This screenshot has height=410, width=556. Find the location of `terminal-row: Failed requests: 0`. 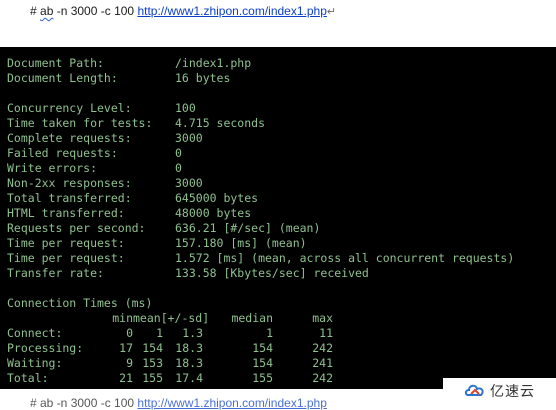

terminal-row: Failed requests: 0 is located at coordinates (260, 153).